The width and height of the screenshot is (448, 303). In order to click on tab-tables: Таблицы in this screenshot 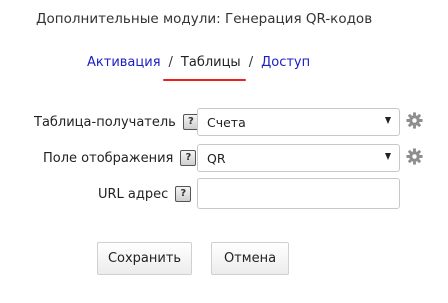, I will do `click(211, 62)`.